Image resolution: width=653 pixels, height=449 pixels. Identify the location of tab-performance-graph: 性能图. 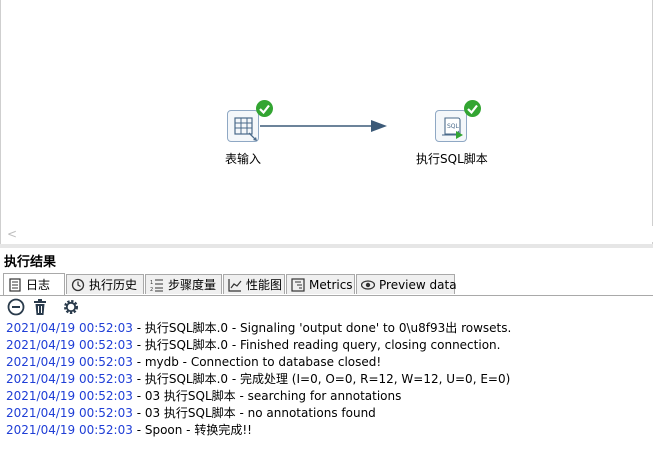
(254, 284).